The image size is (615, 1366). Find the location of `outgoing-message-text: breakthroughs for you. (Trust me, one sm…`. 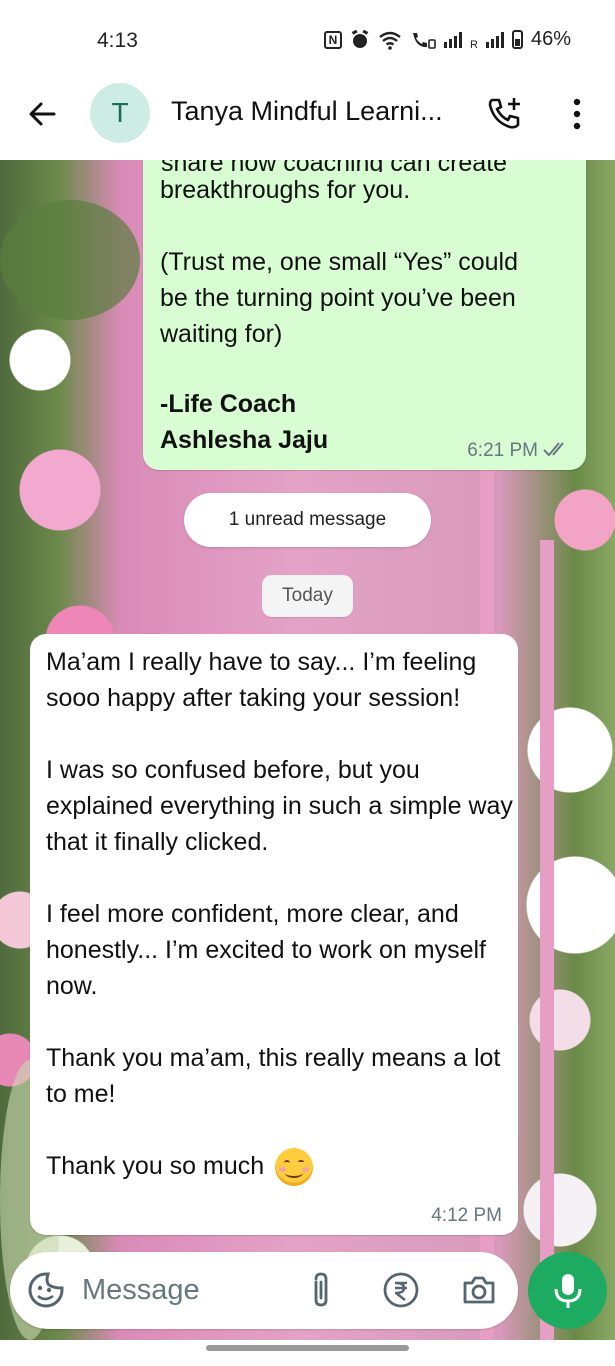

outgoing-message-text: breakthroughs for you. (Trust me, one sm… is located at coordinates (339, 262).